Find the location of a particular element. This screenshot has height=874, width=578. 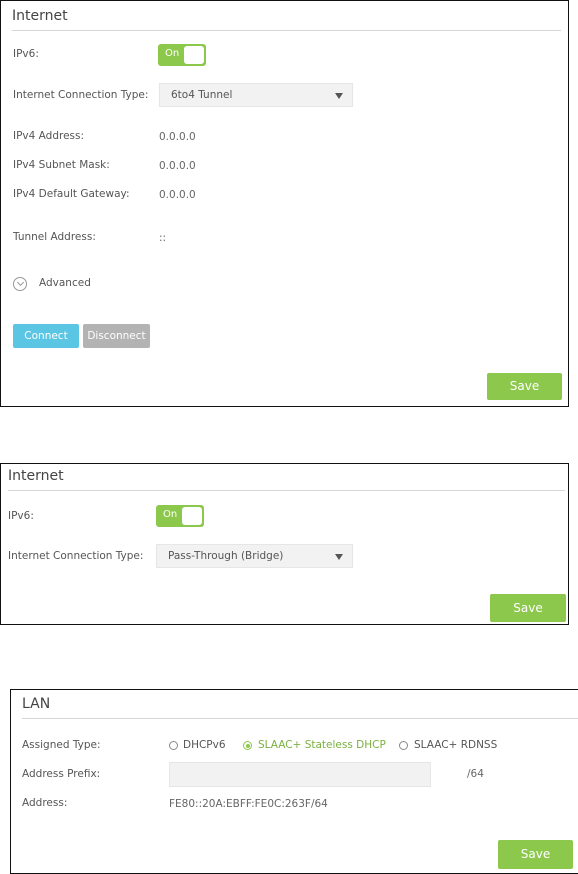

radio-option-slaac-rdnss: SLAAC+ RDNSS is located at coordinates (454, 746).